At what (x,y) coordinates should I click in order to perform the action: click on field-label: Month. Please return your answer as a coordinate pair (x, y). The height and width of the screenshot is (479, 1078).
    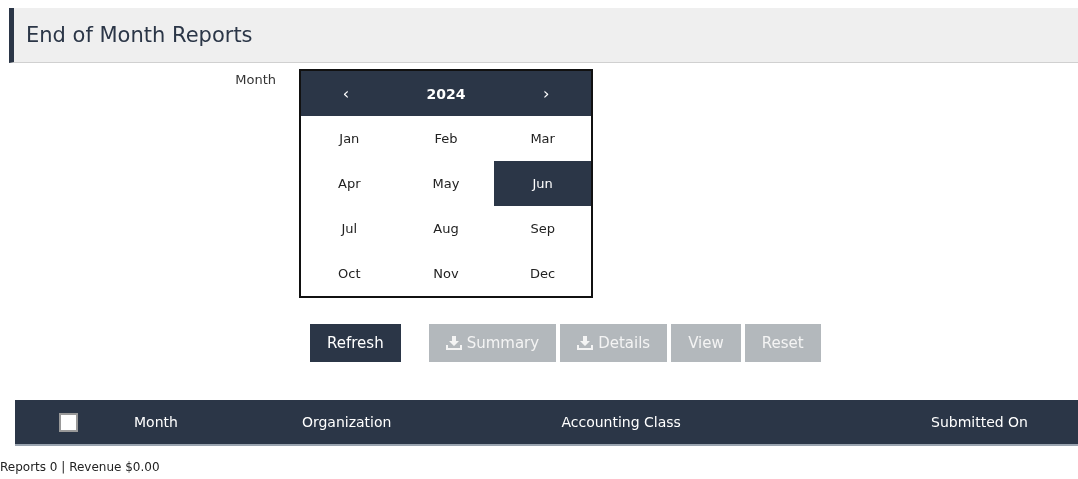
    Looking at the image, I should click on (255, 80).